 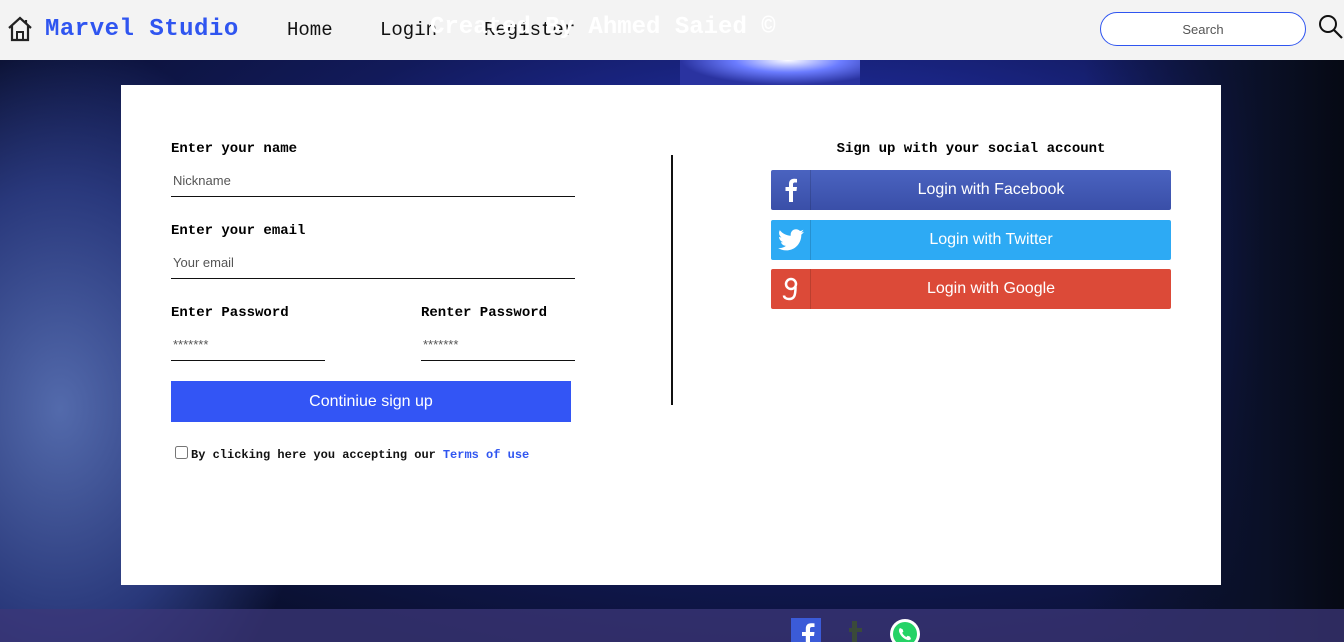 I want to click on social-title: Sign up with your social account, so click(x=971, y=149).